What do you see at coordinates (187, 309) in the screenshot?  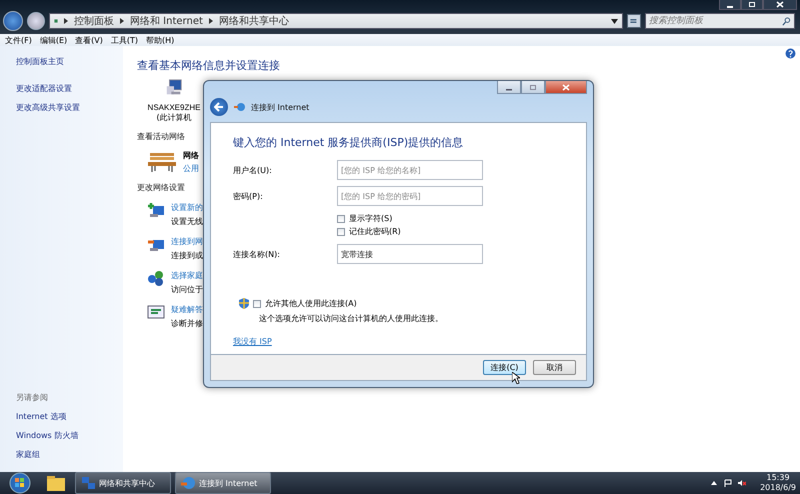 I see `task-link: 疑难解答` at bounding box center [187, 309].